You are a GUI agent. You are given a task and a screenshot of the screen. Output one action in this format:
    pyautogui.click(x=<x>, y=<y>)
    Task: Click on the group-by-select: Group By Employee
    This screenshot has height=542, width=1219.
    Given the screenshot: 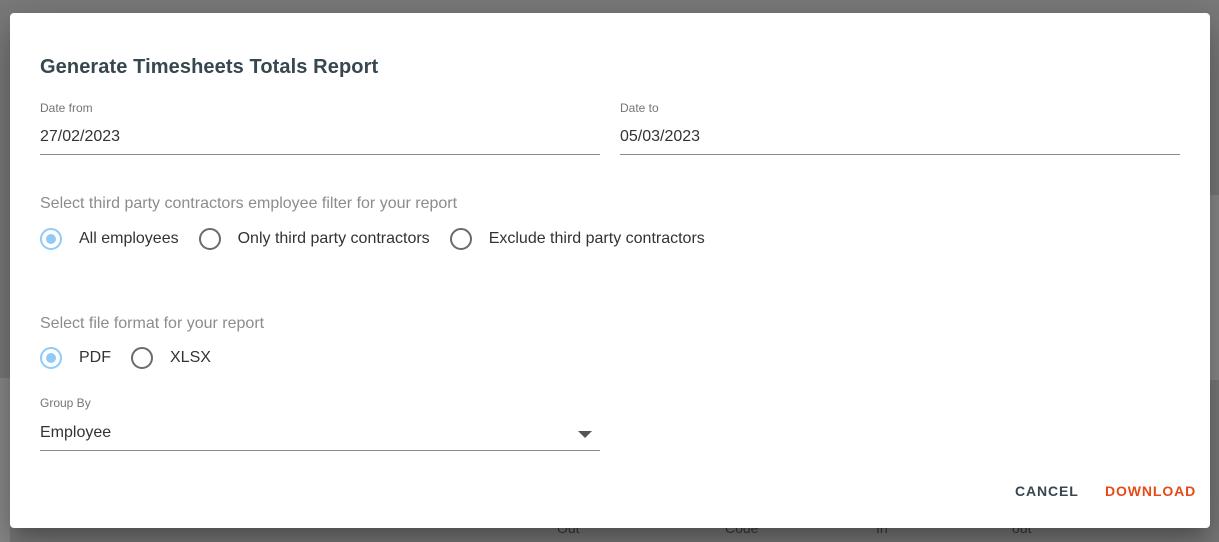 What is the action you would take?
    pyautogui.click(x=320, y=424)
    